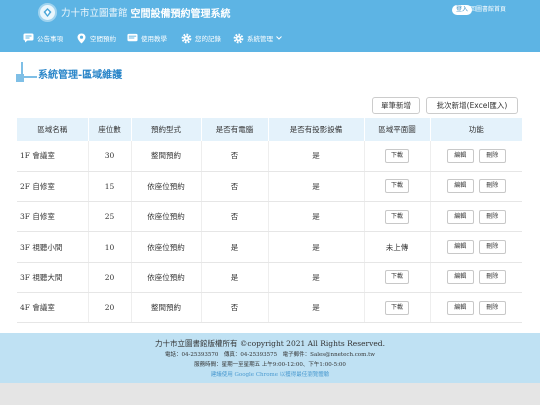  I want to click on floorplan-status: 未上傳, so click(397, 247).